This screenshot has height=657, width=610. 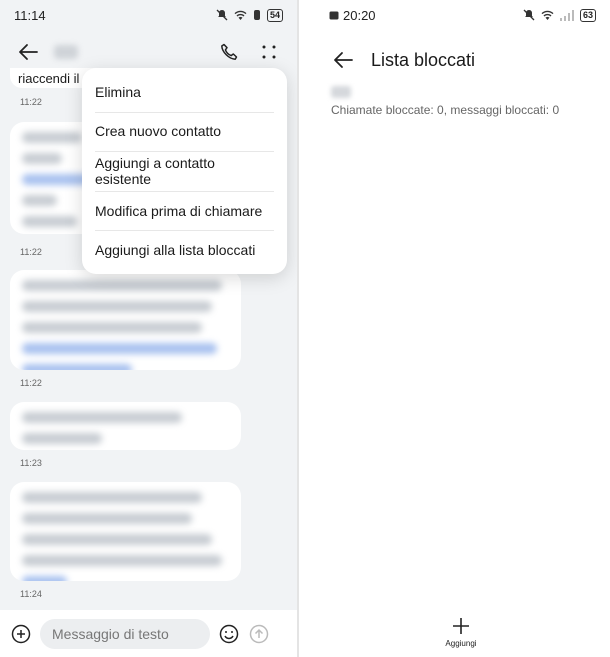 I want to click on message-time: 11:23, so click(x=31, y=463).